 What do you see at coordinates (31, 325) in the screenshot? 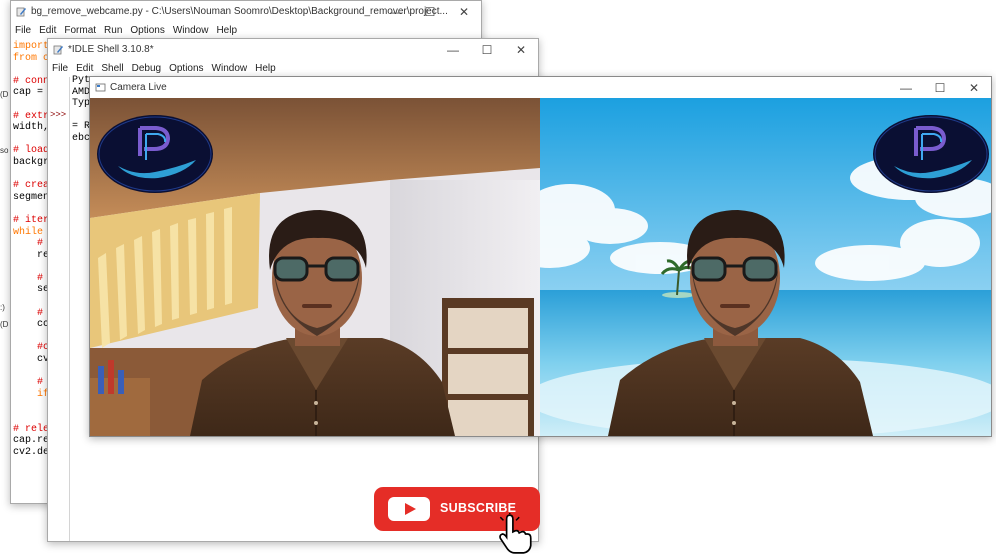
I see `code-line: cc` at bounding box center [31, 325].